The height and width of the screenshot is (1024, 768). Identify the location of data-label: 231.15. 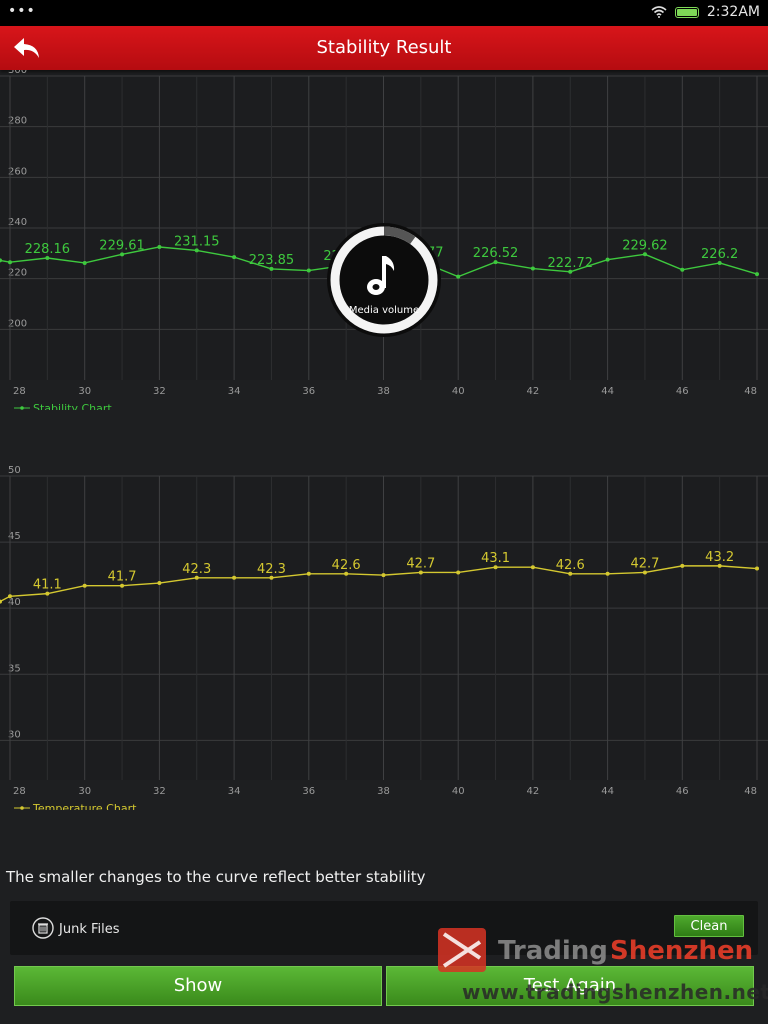
(197, 241).